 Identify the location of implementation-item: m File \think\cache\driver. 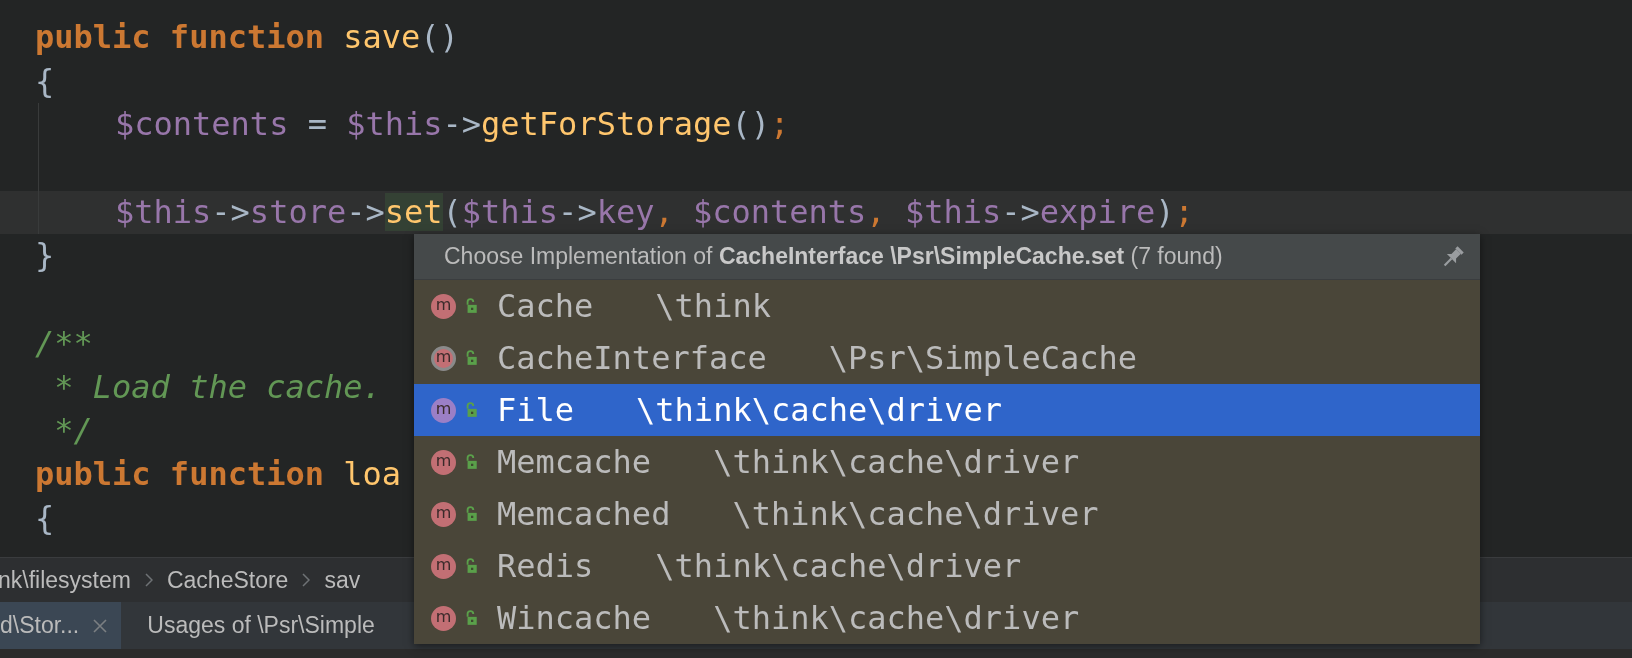
(947, 410).